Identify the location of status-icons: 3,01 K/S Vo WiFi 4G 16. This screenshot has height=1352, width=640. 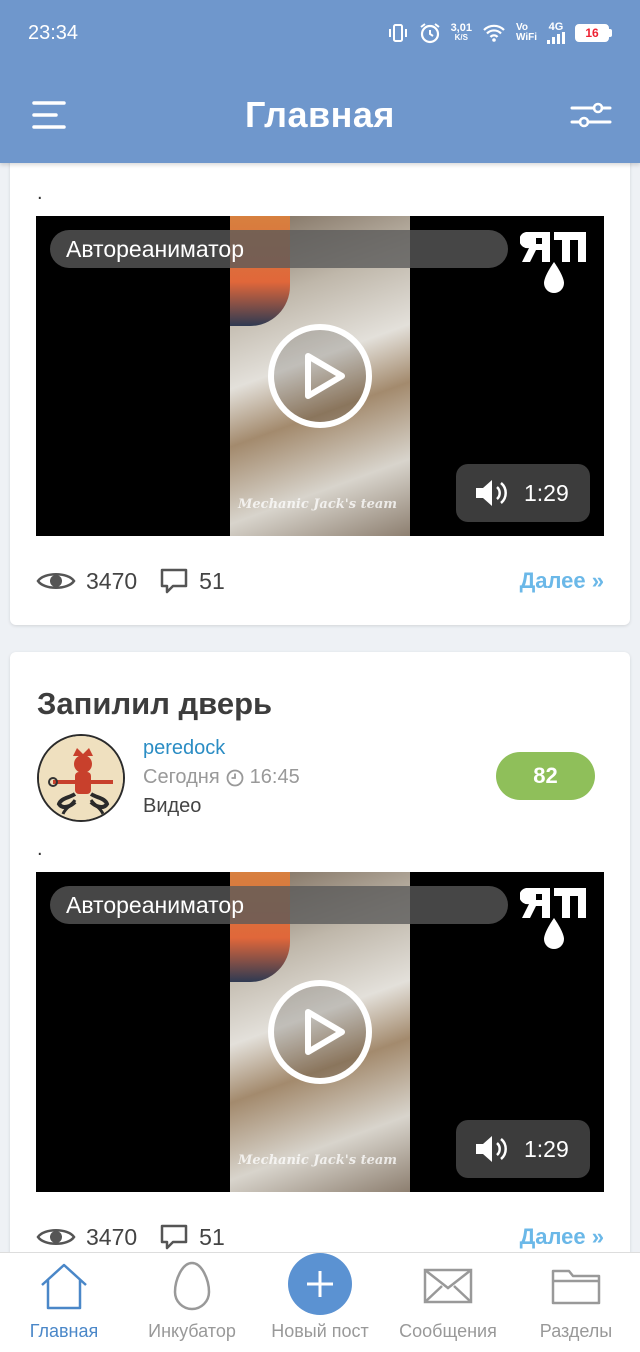
(499, 33).